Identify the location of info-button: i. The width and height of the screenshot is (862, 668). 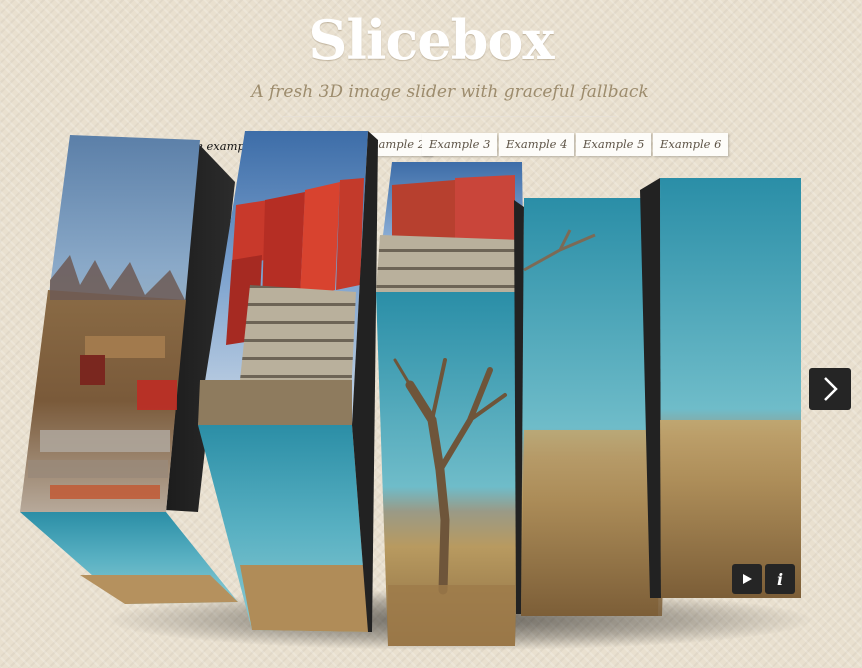
(780, 579).